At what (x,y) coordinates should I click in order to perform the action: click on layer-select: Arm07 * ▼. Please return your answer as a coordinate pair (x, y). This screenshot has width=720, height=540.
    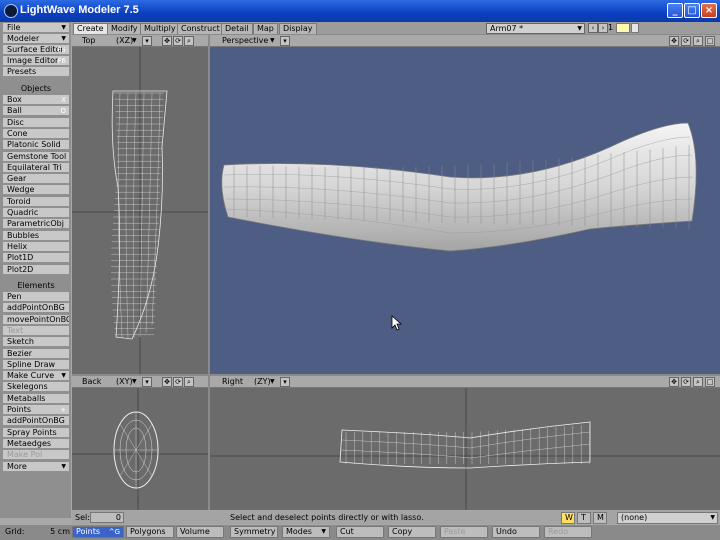
    Looking at the image, I should click on (535, 28).